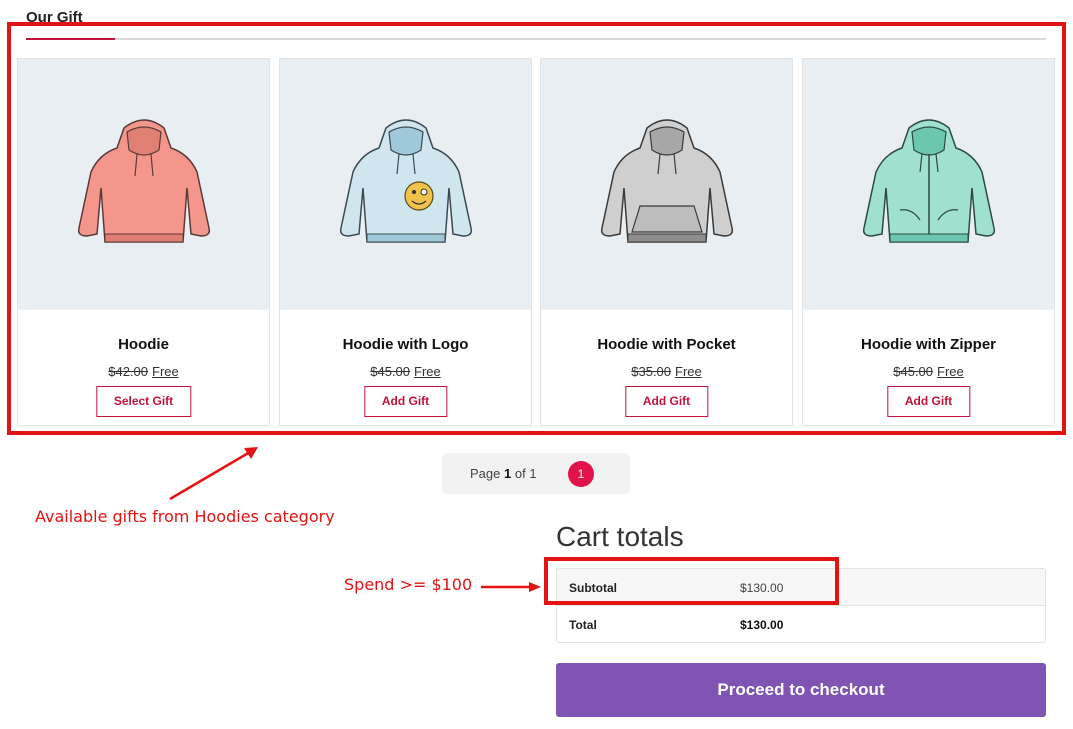 The image size is (1073, 729). Describe the element at coordinates (535, 587) in the screenshot. I see `spend-arrow-head` at that location.